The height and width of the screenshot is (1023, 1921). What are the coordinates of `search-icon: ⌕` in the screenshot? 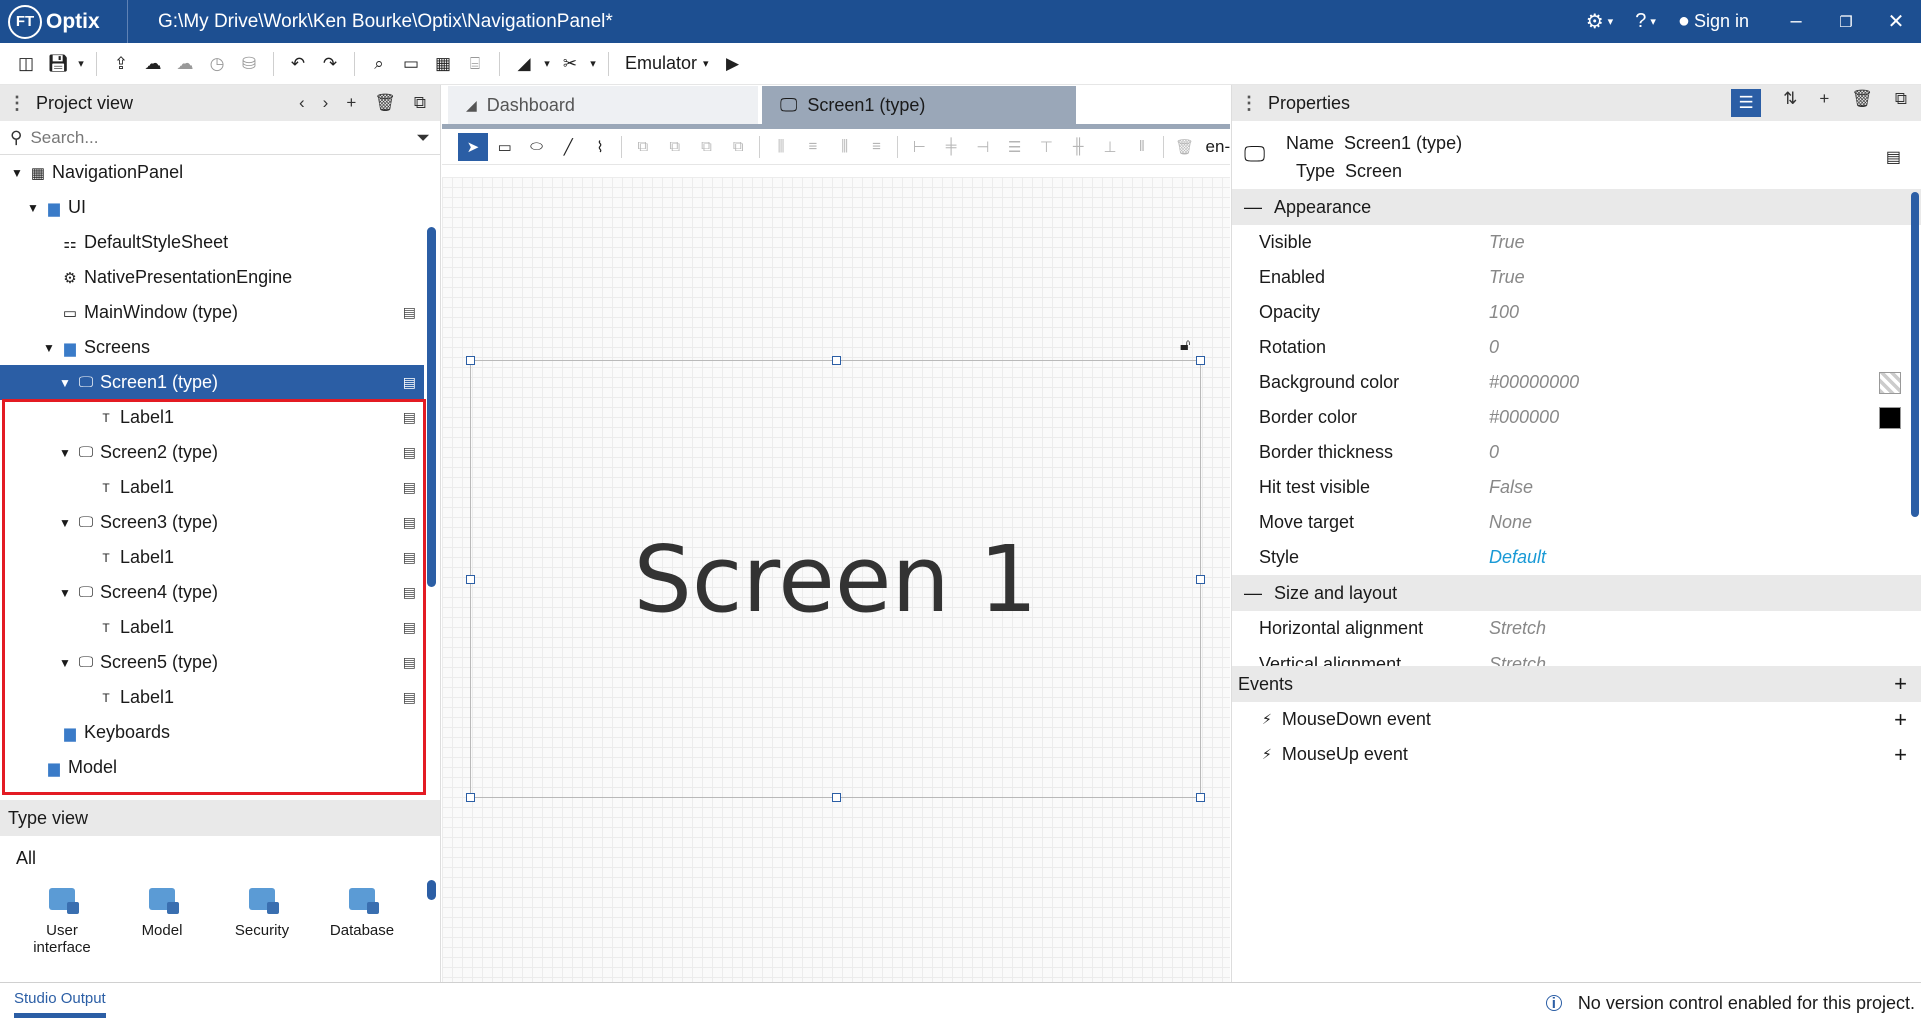 It's located at (379, 64).